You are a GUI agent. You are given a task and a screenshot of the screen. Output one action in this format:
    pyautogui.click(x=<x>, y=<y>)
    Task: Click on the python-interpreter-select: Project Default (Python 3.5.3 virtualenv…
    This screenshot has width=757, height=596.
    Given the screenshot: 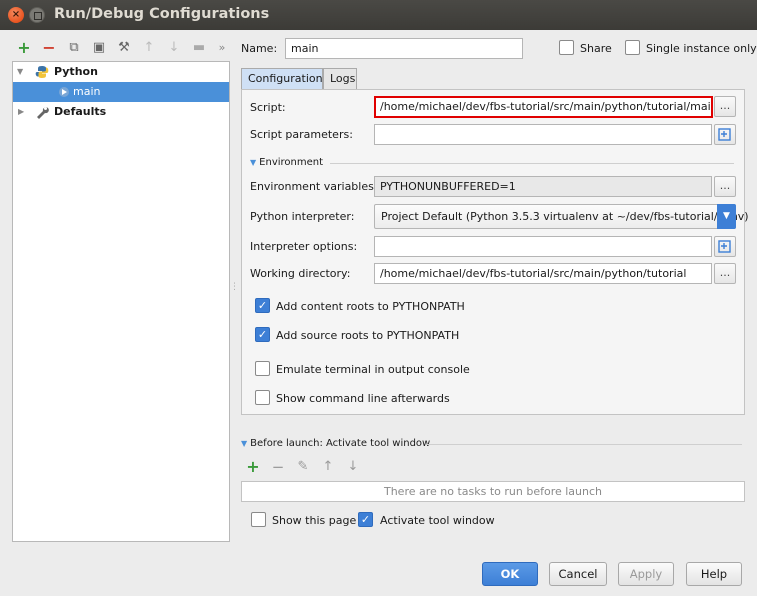 What is the action you would take?
    pyautogui.click(x=561, y=216)
    